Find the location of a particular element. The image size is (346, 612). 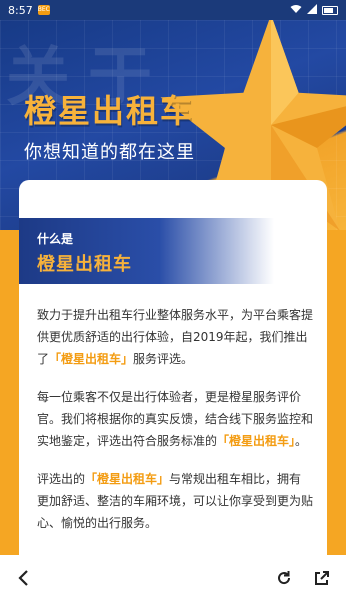

paragraph-text: 评选出的 is located at coordinates (61, 479).